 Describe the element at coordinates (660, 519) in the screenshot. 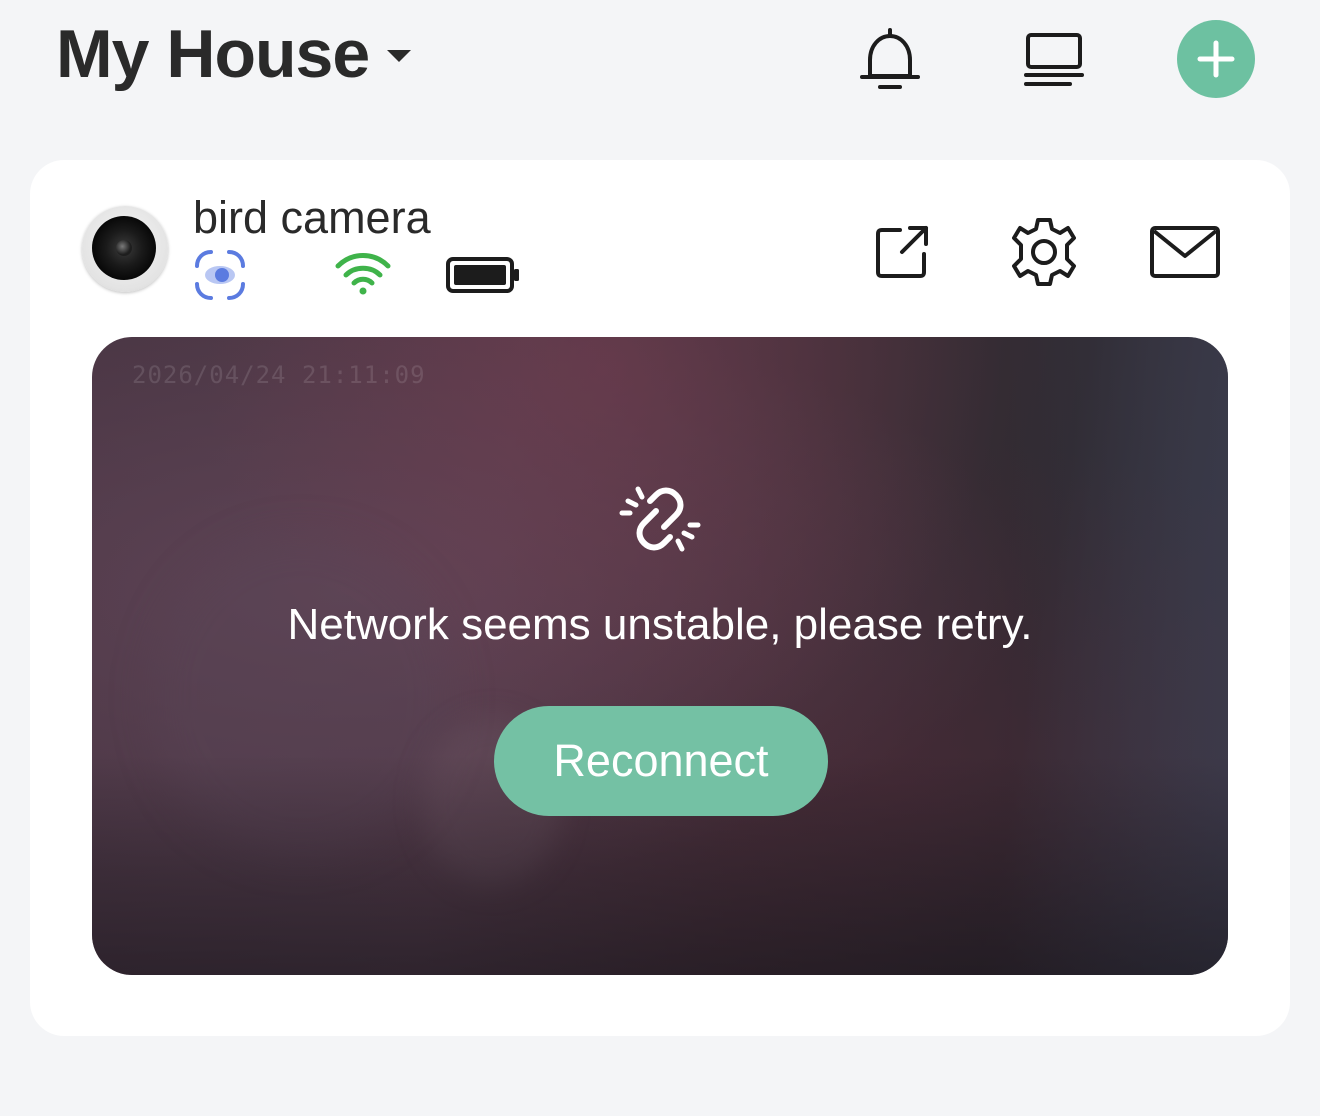

I see `broken-link-icon` at that location.